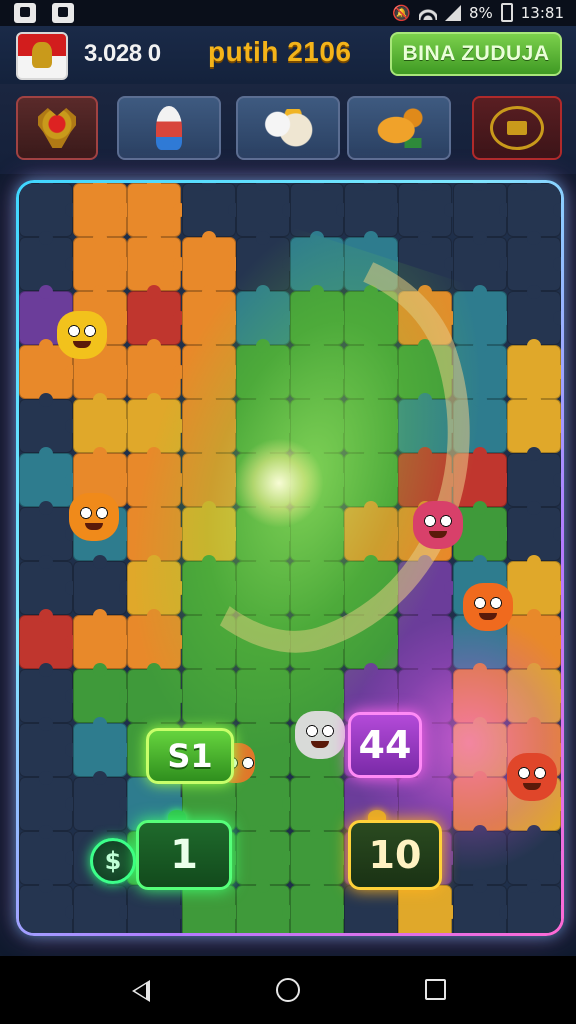  I want to click on category-tile-animals, so click(288, 128).